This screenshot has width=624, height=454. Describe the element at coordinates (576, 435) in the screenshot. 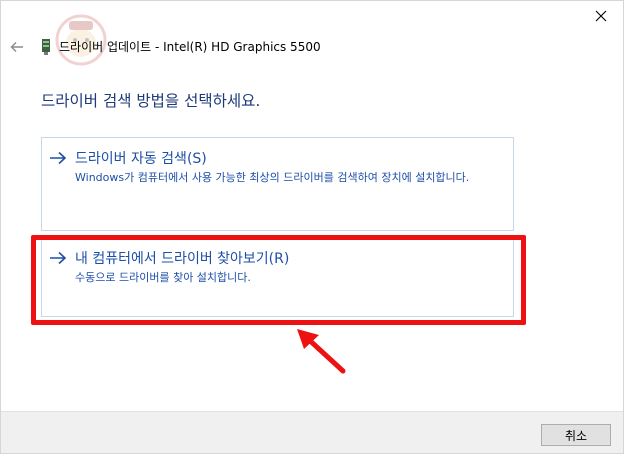

I see `cancel-button: 취소` at that location.